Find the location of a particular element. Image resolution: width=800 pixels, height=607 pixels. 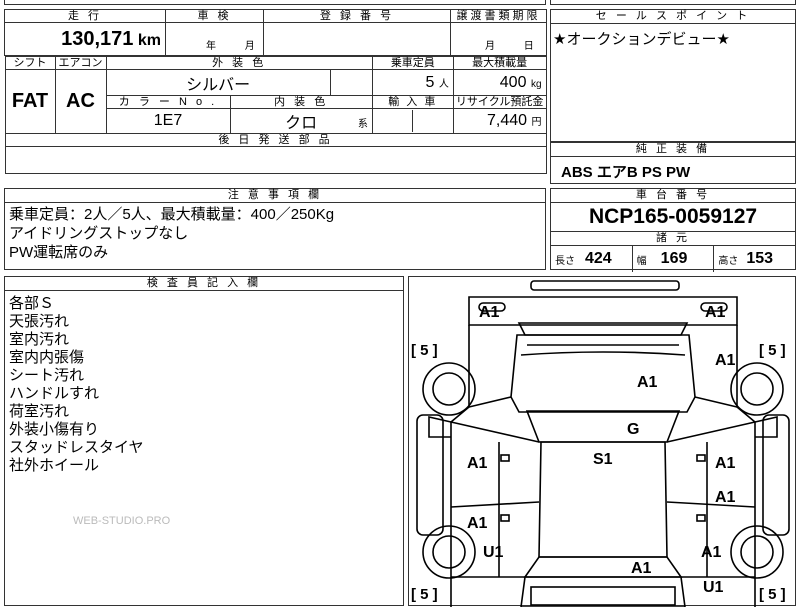

mark-a1-left-front-door: A1 is located at coordinates (477, 463).